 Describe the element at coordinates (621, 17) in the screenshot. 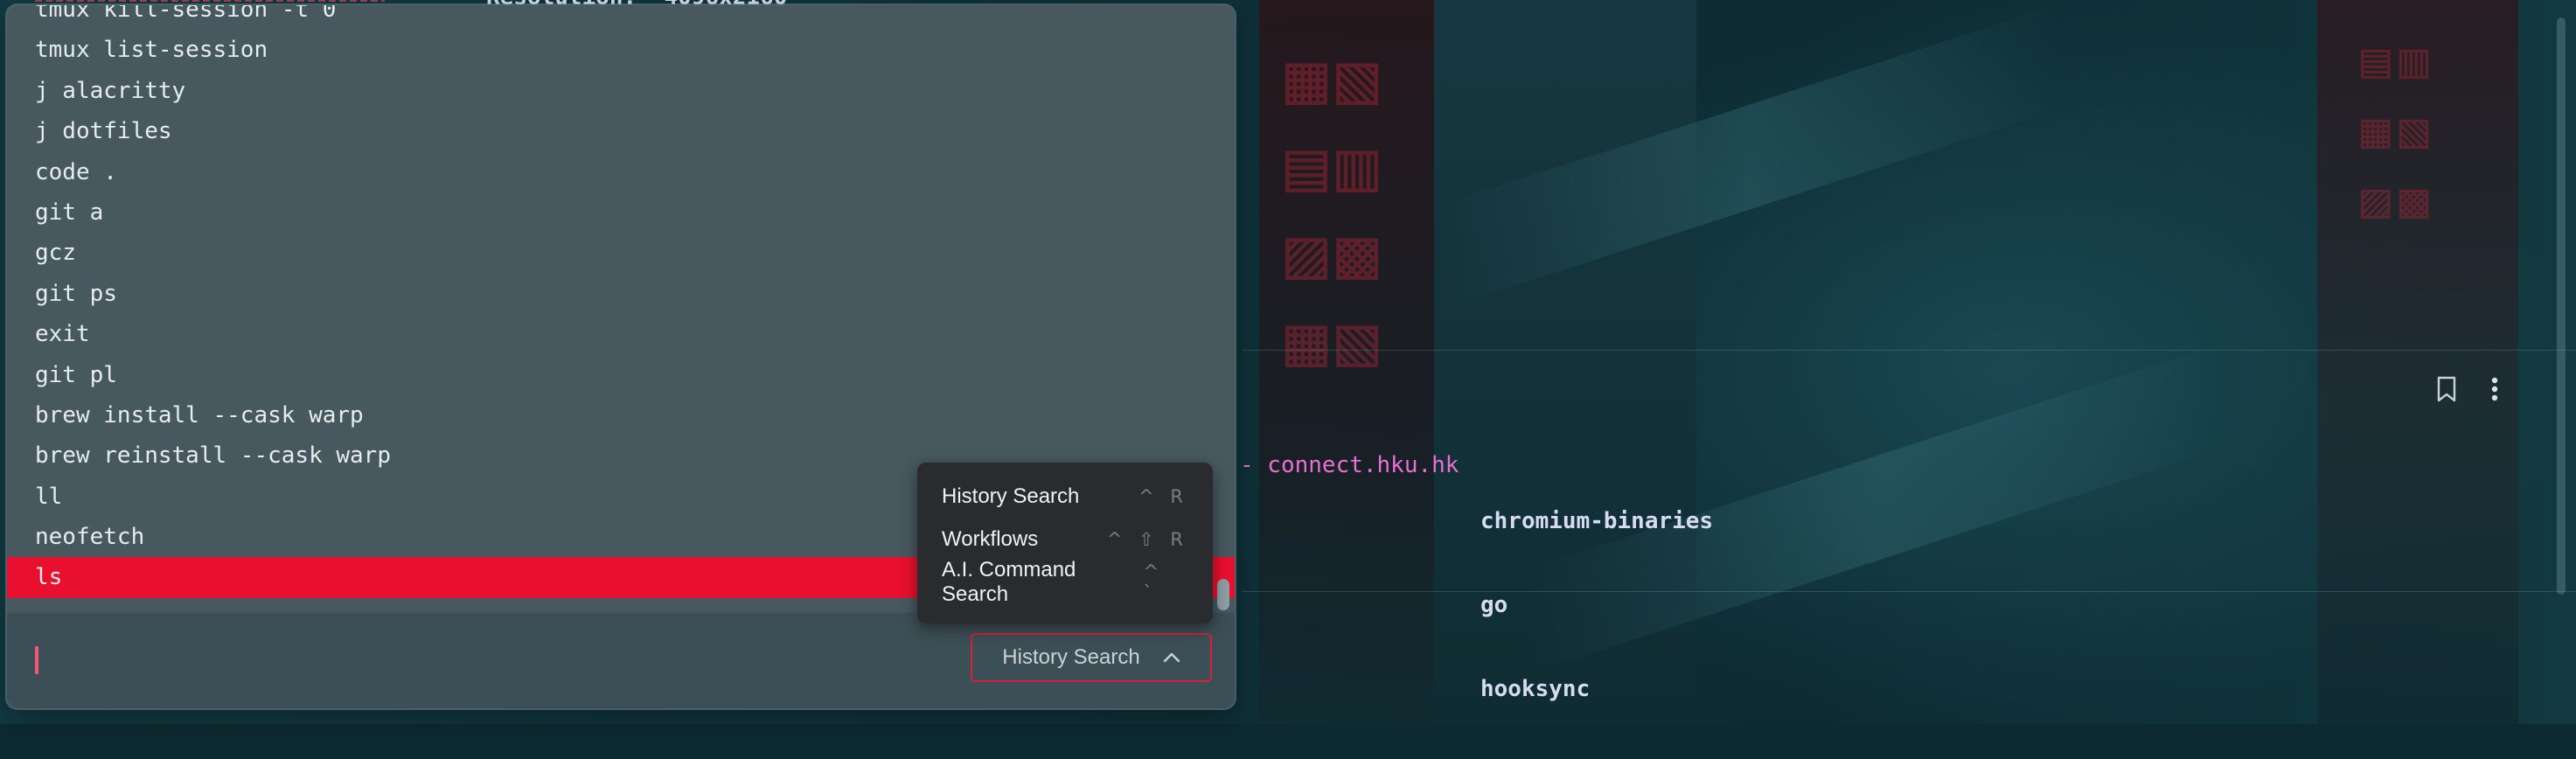

I see `history-item: tmux kill-session -t 0` at that location.